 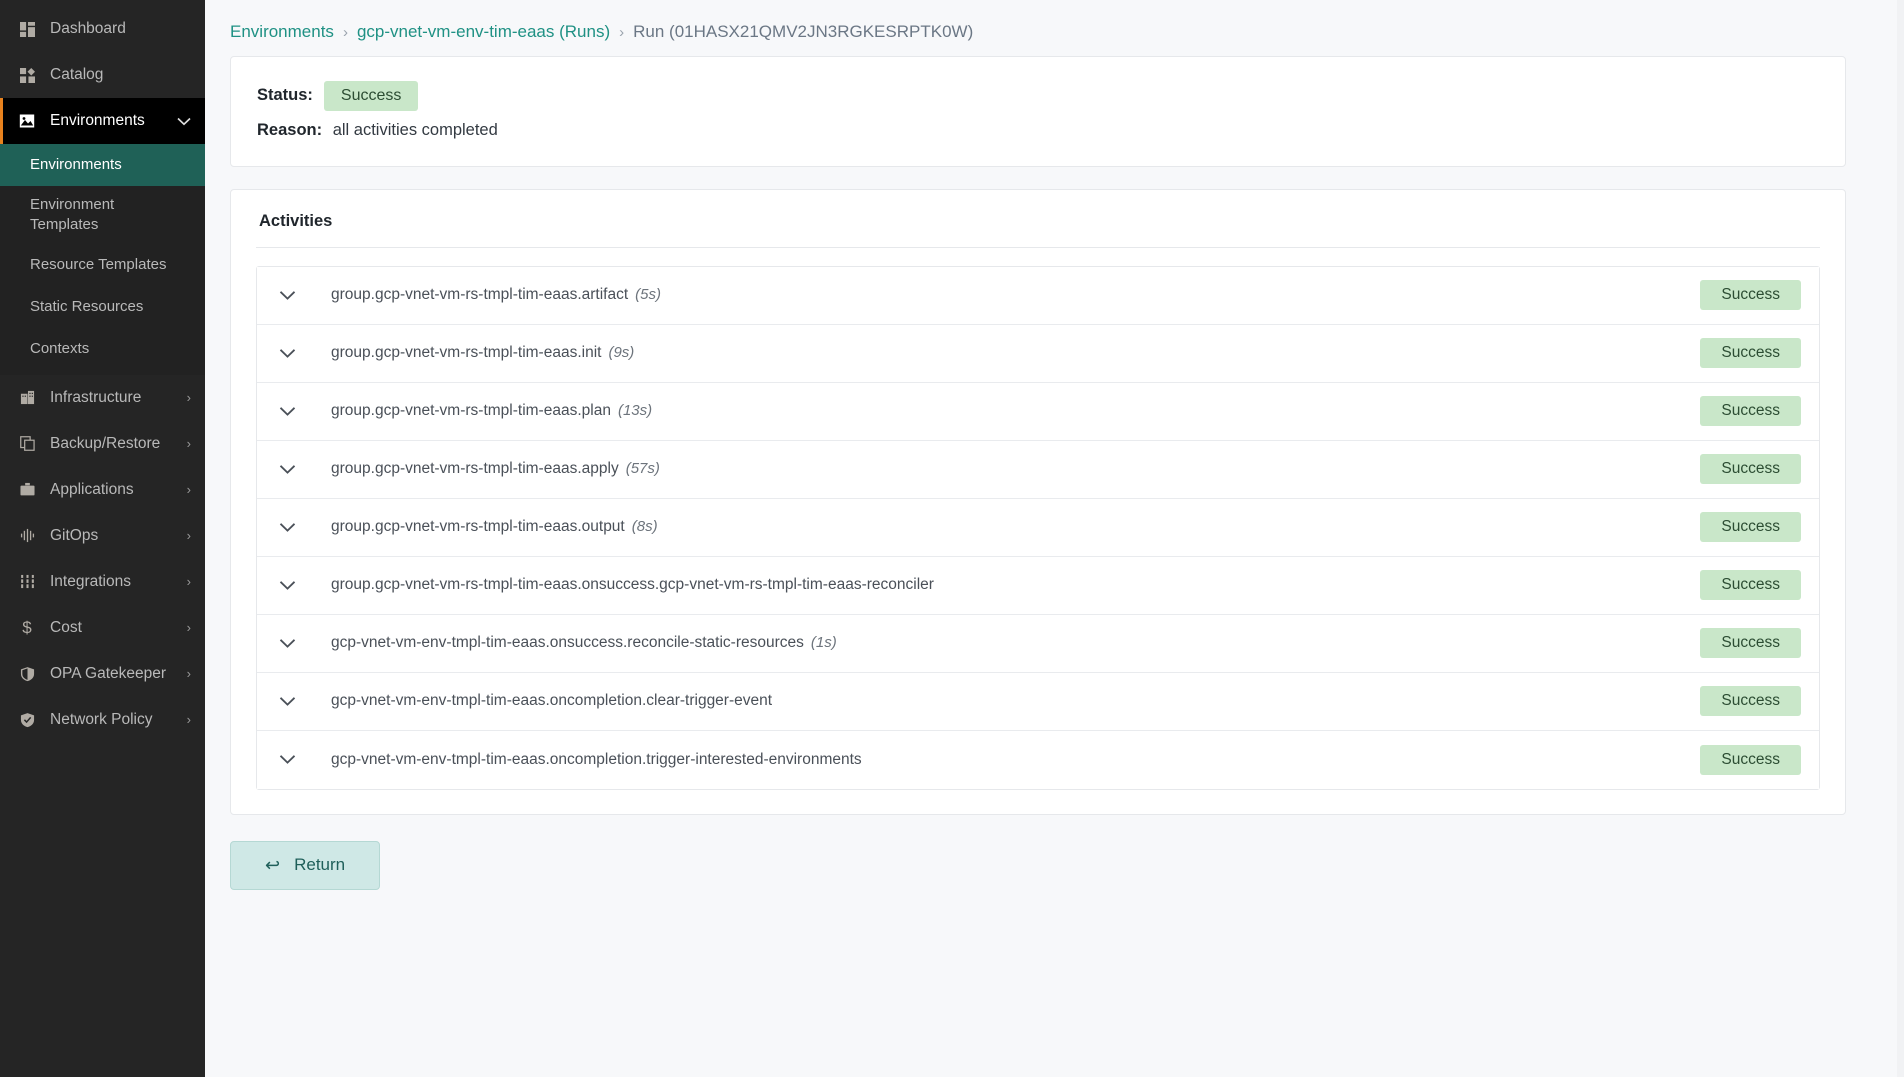 I want to click on environments-icon, so click(x=27, y=121).